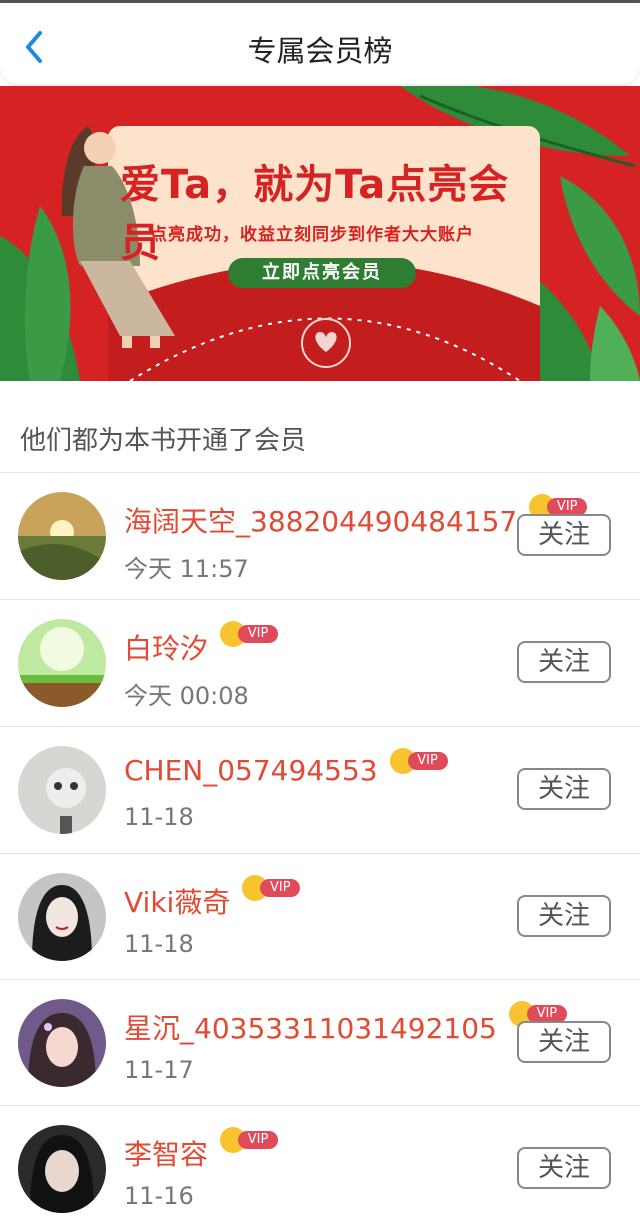 The image size is (640, 1232). What do you see at coordinates (315, 214) in the screenshot?
I see `banner-title: 爱Ta，就为Ta点亮会员` at bounding box center [315, 214].